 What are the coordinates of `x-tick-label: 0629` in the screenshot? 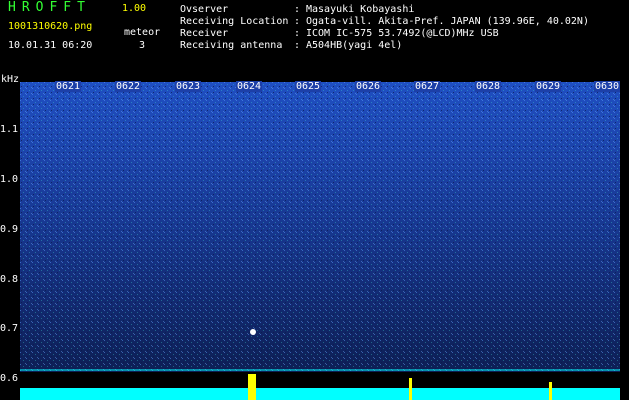 It's located at (548, 86).